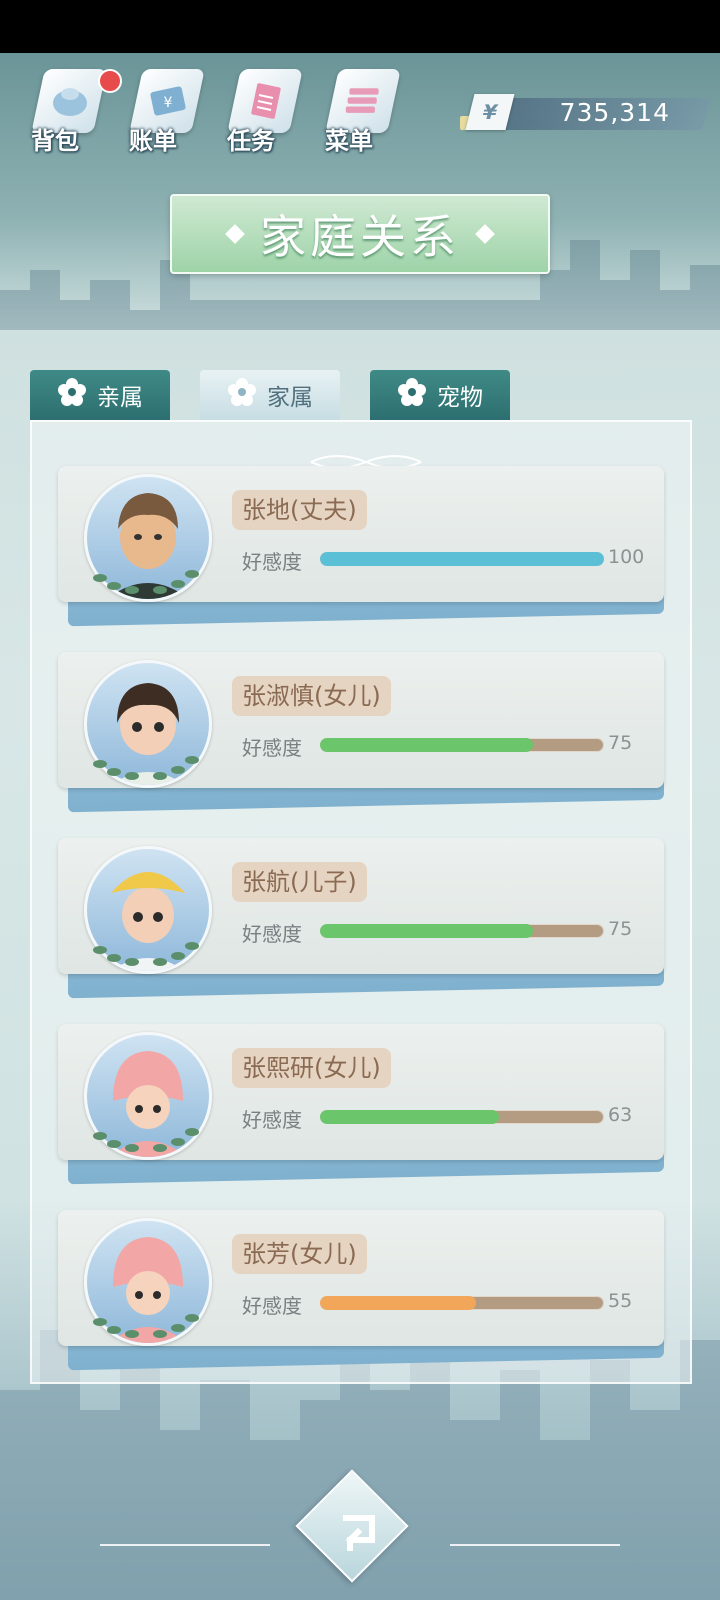 The image size is (720, 1600). Describe the element at coordinates (311, 1068) in the screenshot. I see `member-name: 张熙研(女儿)` at that location.